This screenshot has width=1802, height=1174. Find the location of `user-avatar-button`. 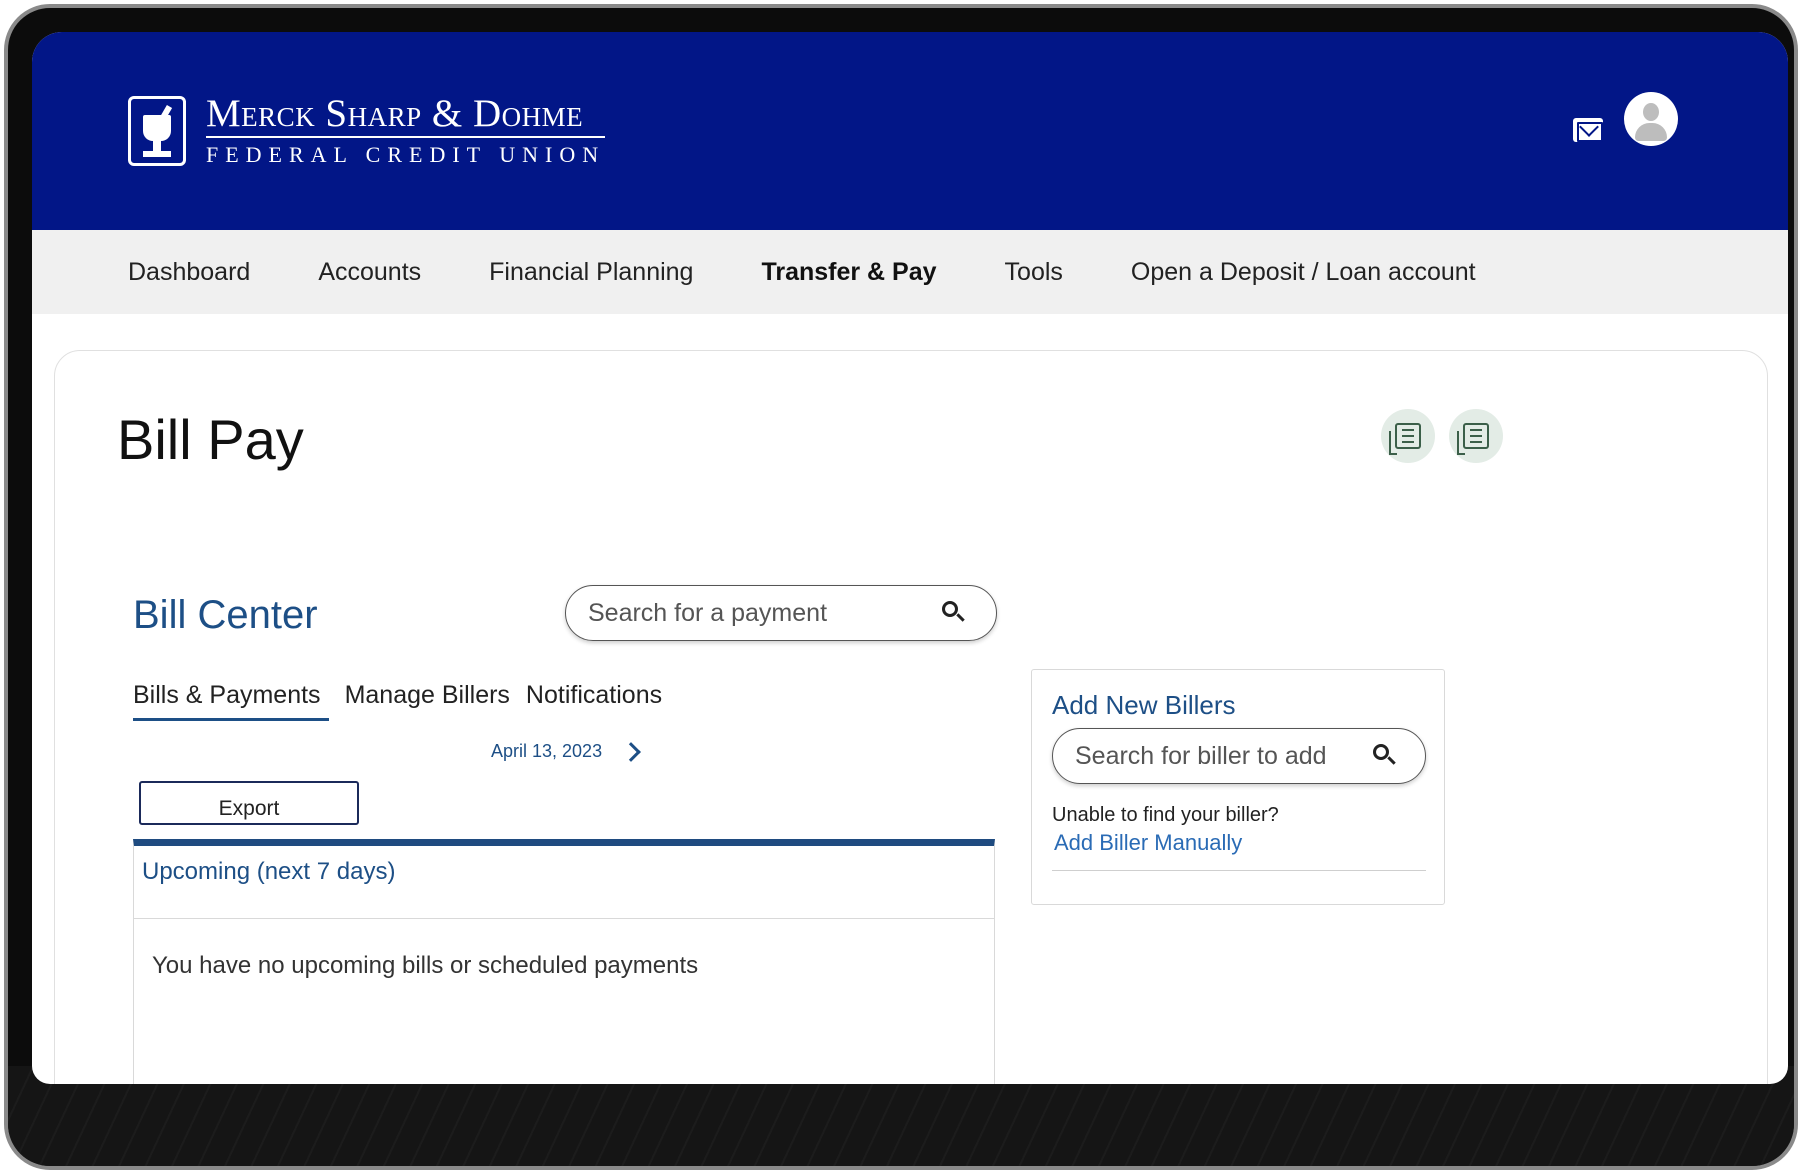

user-avatar-button is located at coordinates (1651, 119).